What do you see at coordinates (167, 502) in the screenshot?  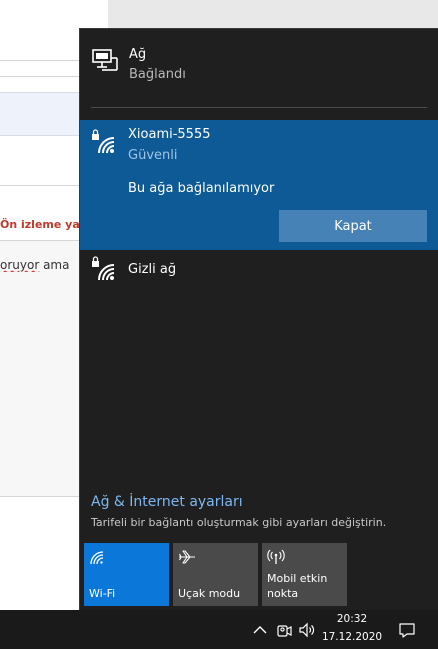 I see `network-settings-link: Ağ & İnternet ayarları` at bounding box center [167, 502].